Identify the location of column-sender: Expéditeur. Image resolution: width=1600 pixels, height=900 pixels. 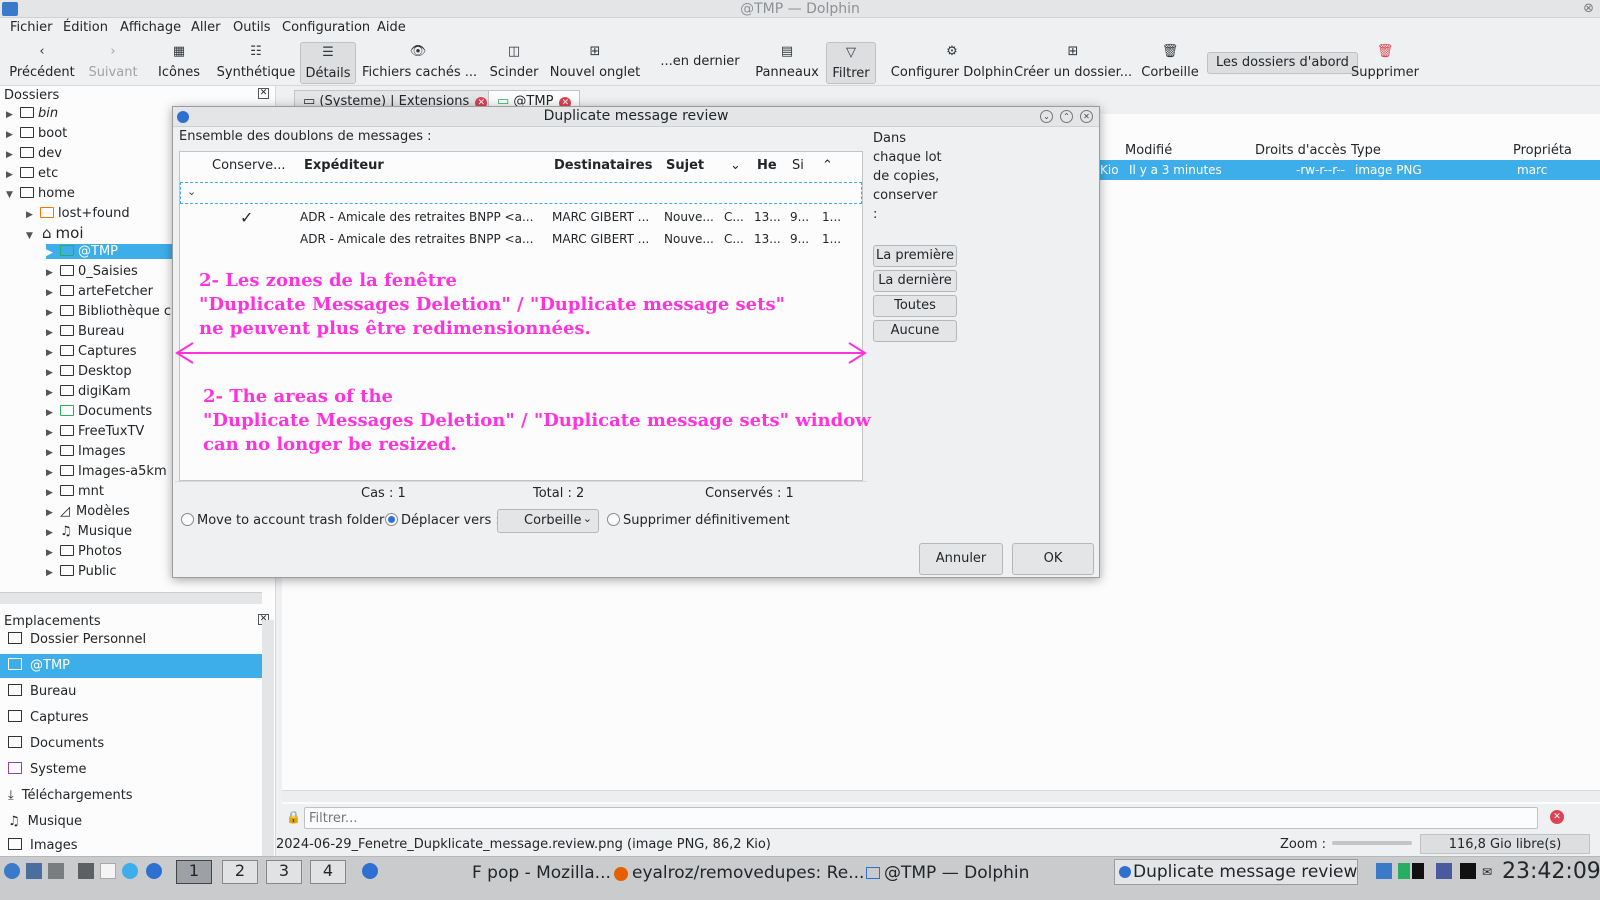
(344, 165).